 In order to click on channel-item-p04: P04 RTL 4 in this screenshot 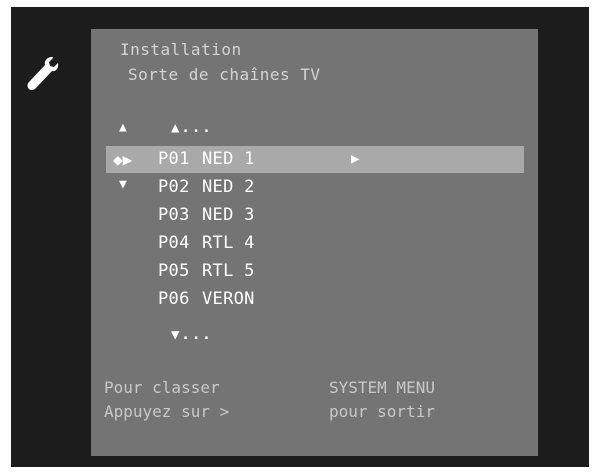, I will do `click(206, 243)`.